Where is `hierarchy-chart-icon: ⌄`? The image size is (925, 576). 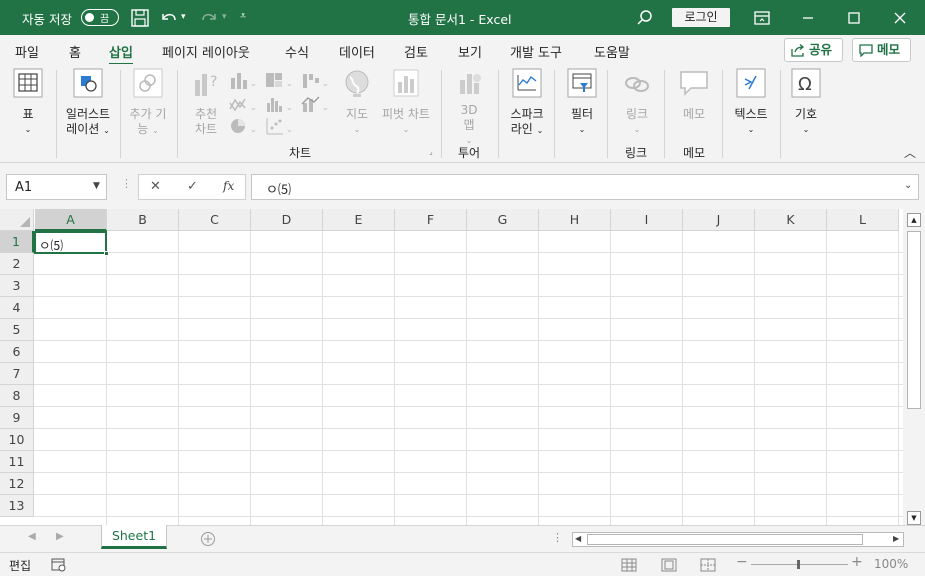 hierarchy-chart-icon: ⌄ is located at coordinates (279, 80).